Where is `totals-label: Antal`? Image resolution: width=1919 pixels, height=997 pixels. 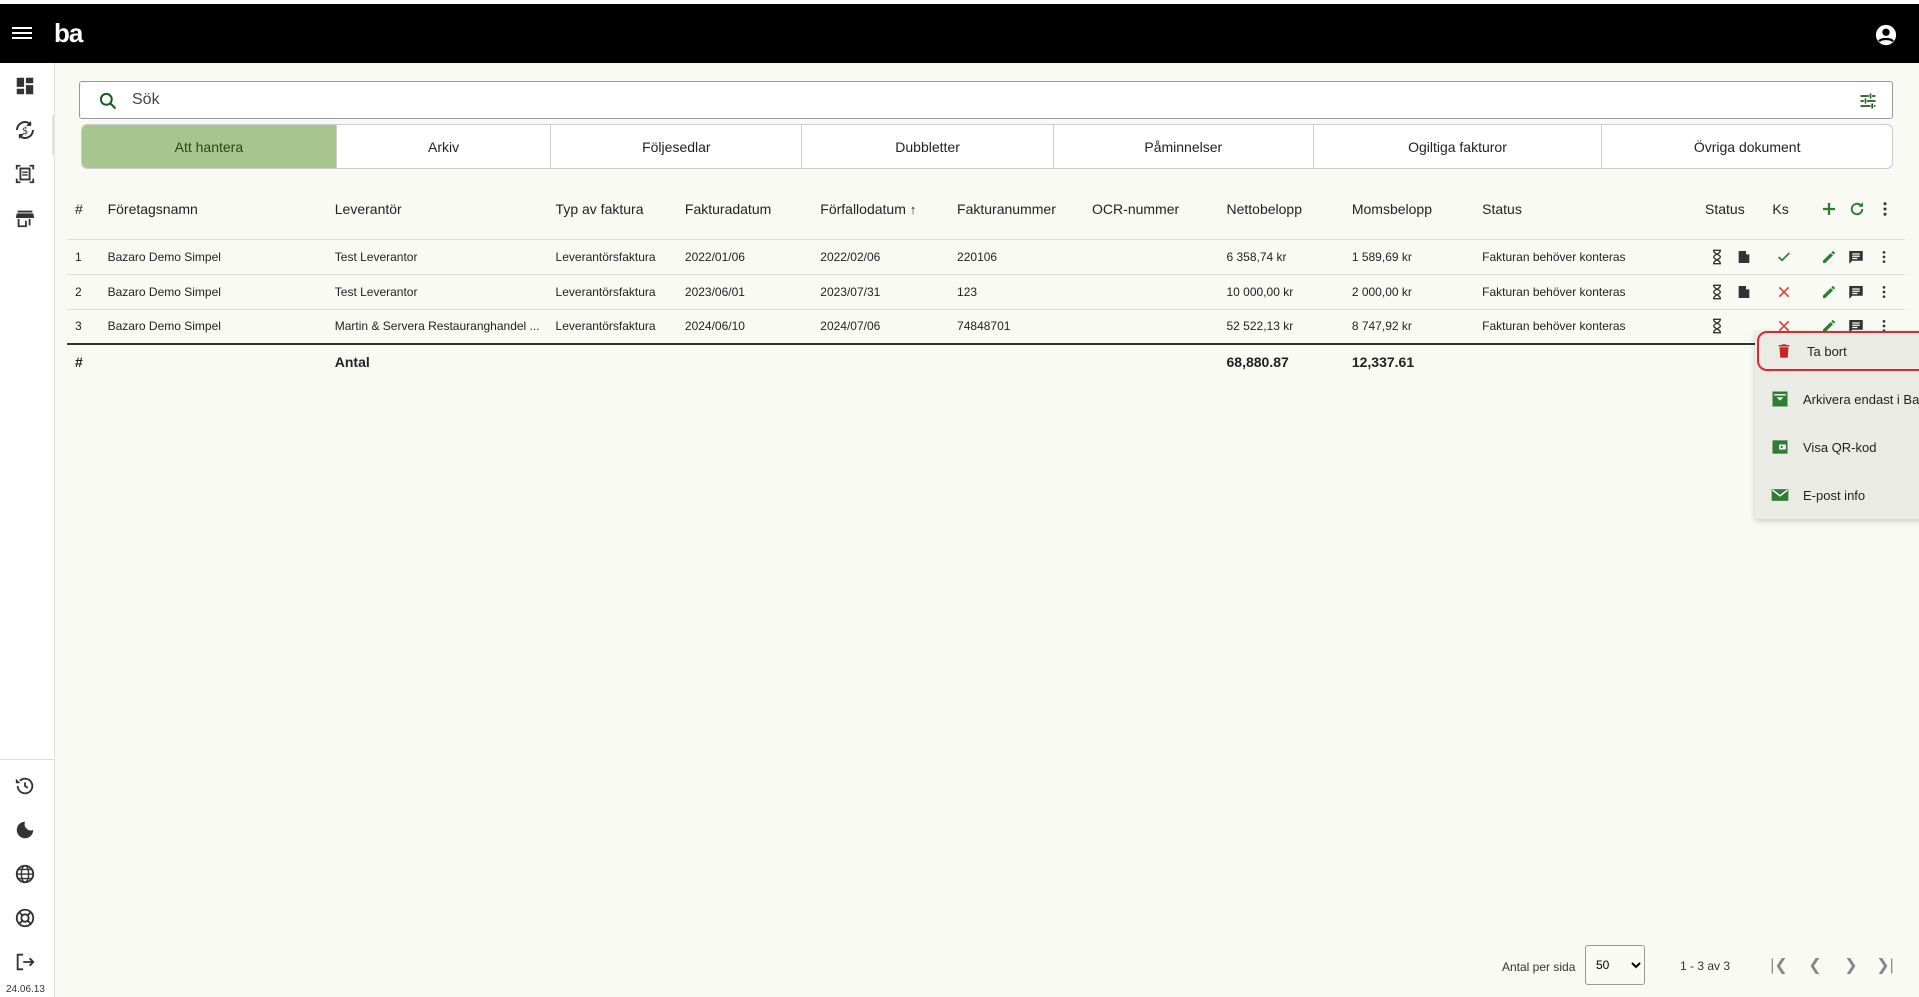 totals-label: Antal is located at coordinates (437, 360).